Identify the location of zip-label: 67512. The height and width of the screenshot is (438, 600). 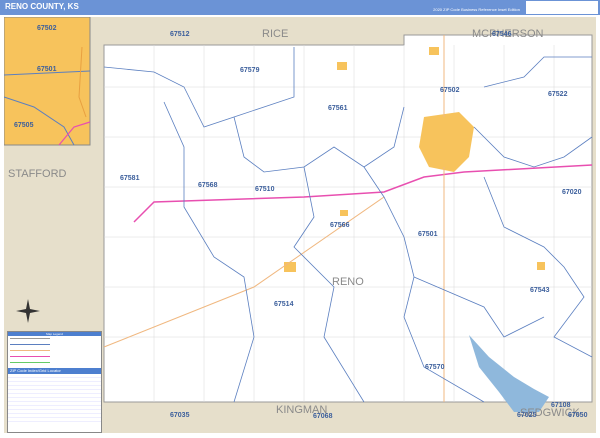
(180, 34).